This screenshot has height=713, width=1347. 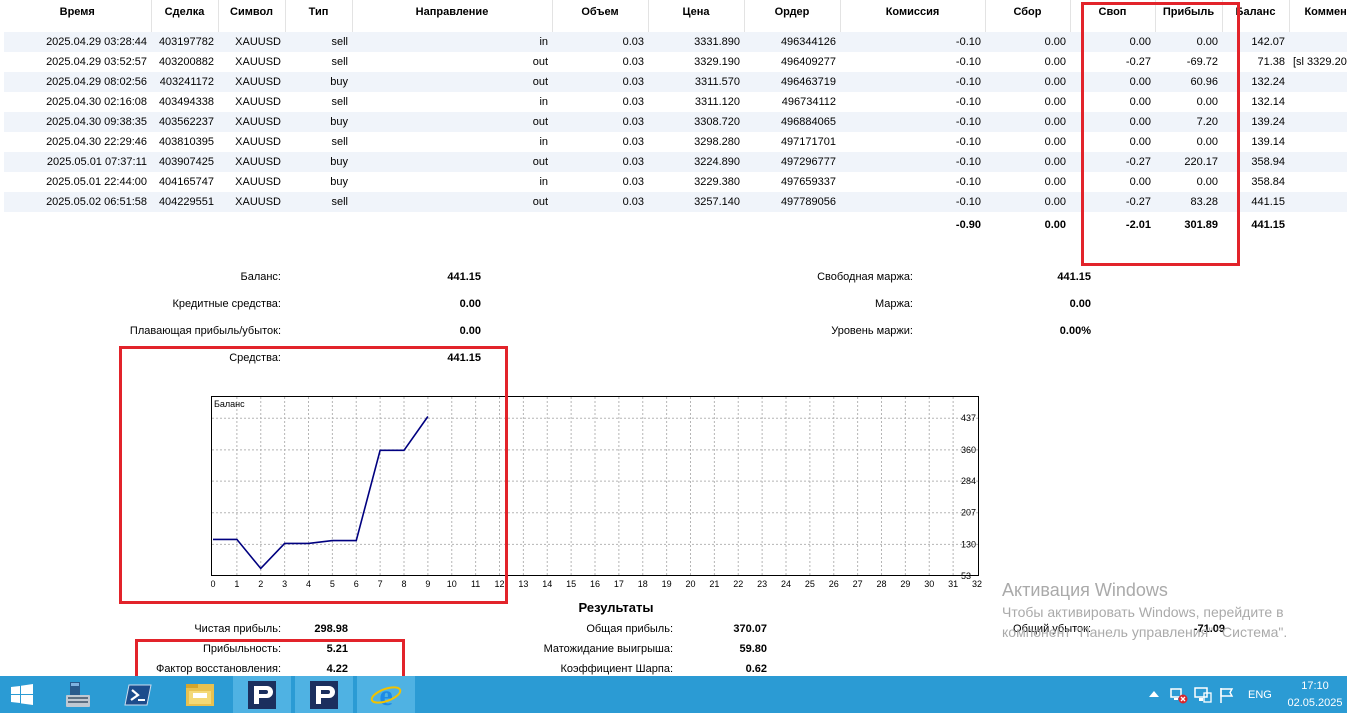 I want to click on highlight-equity-chart-box, so click(x=313, y=475).